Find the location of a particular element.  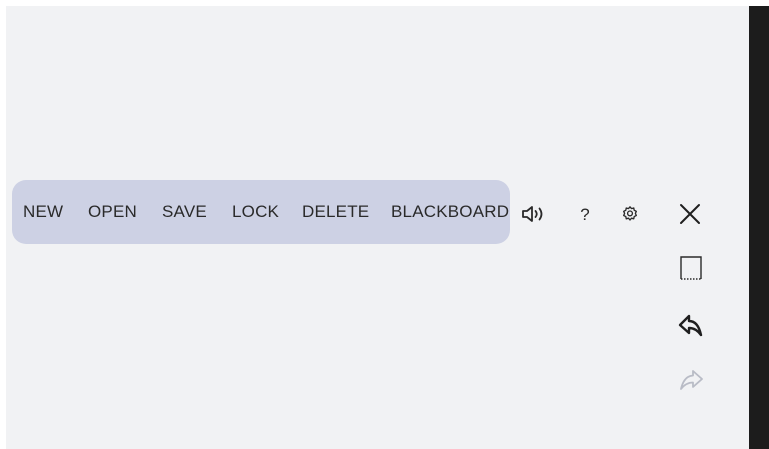

menu-blackboard-button: BLACKBOARD is located at coordinates (450, 212).